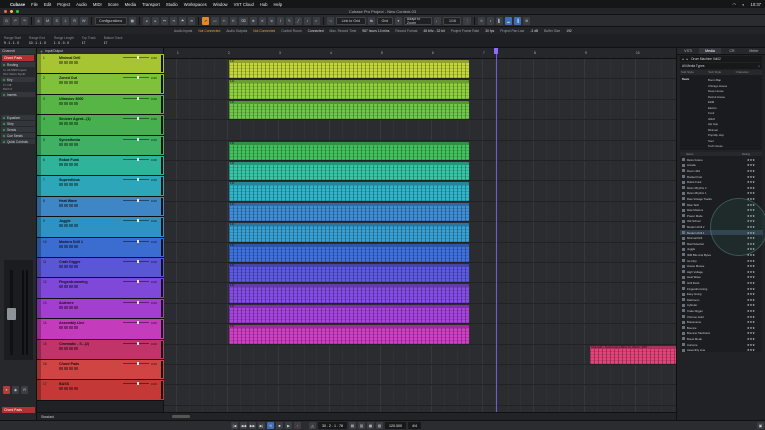 The width and height of the screenshot is (765, 430). Describe the element at coordinates (491, 20) in the screenshot. I see `color-menu-icon: ▪` at that location.